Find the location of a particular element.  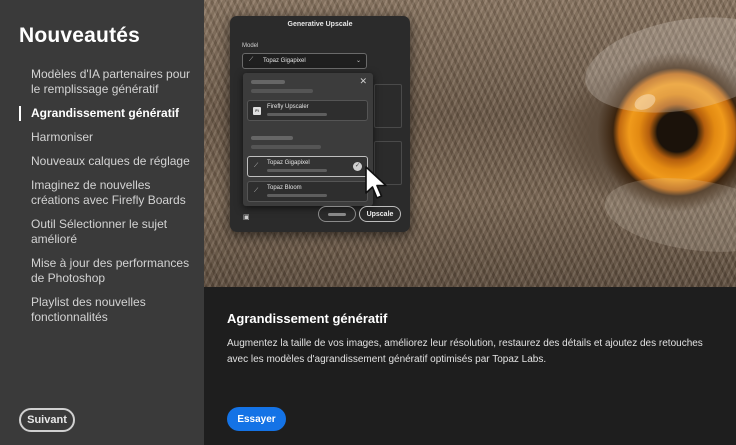

model-option-firefly-upscaler: Fi Firefly Upscaler is located at coordinates (307, 110).